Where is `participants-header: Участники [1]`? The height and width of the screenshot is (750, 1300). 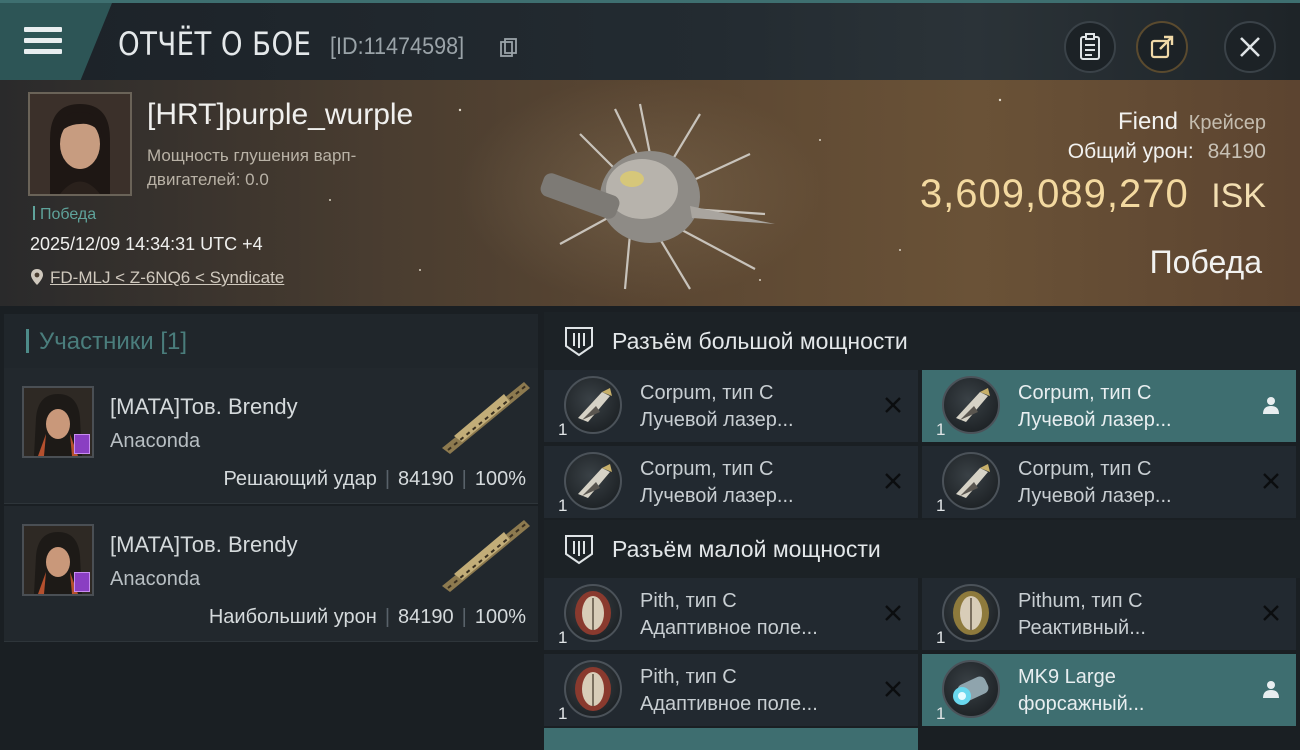 participants-header: Участники [1] is located at coordinates (271, 341).